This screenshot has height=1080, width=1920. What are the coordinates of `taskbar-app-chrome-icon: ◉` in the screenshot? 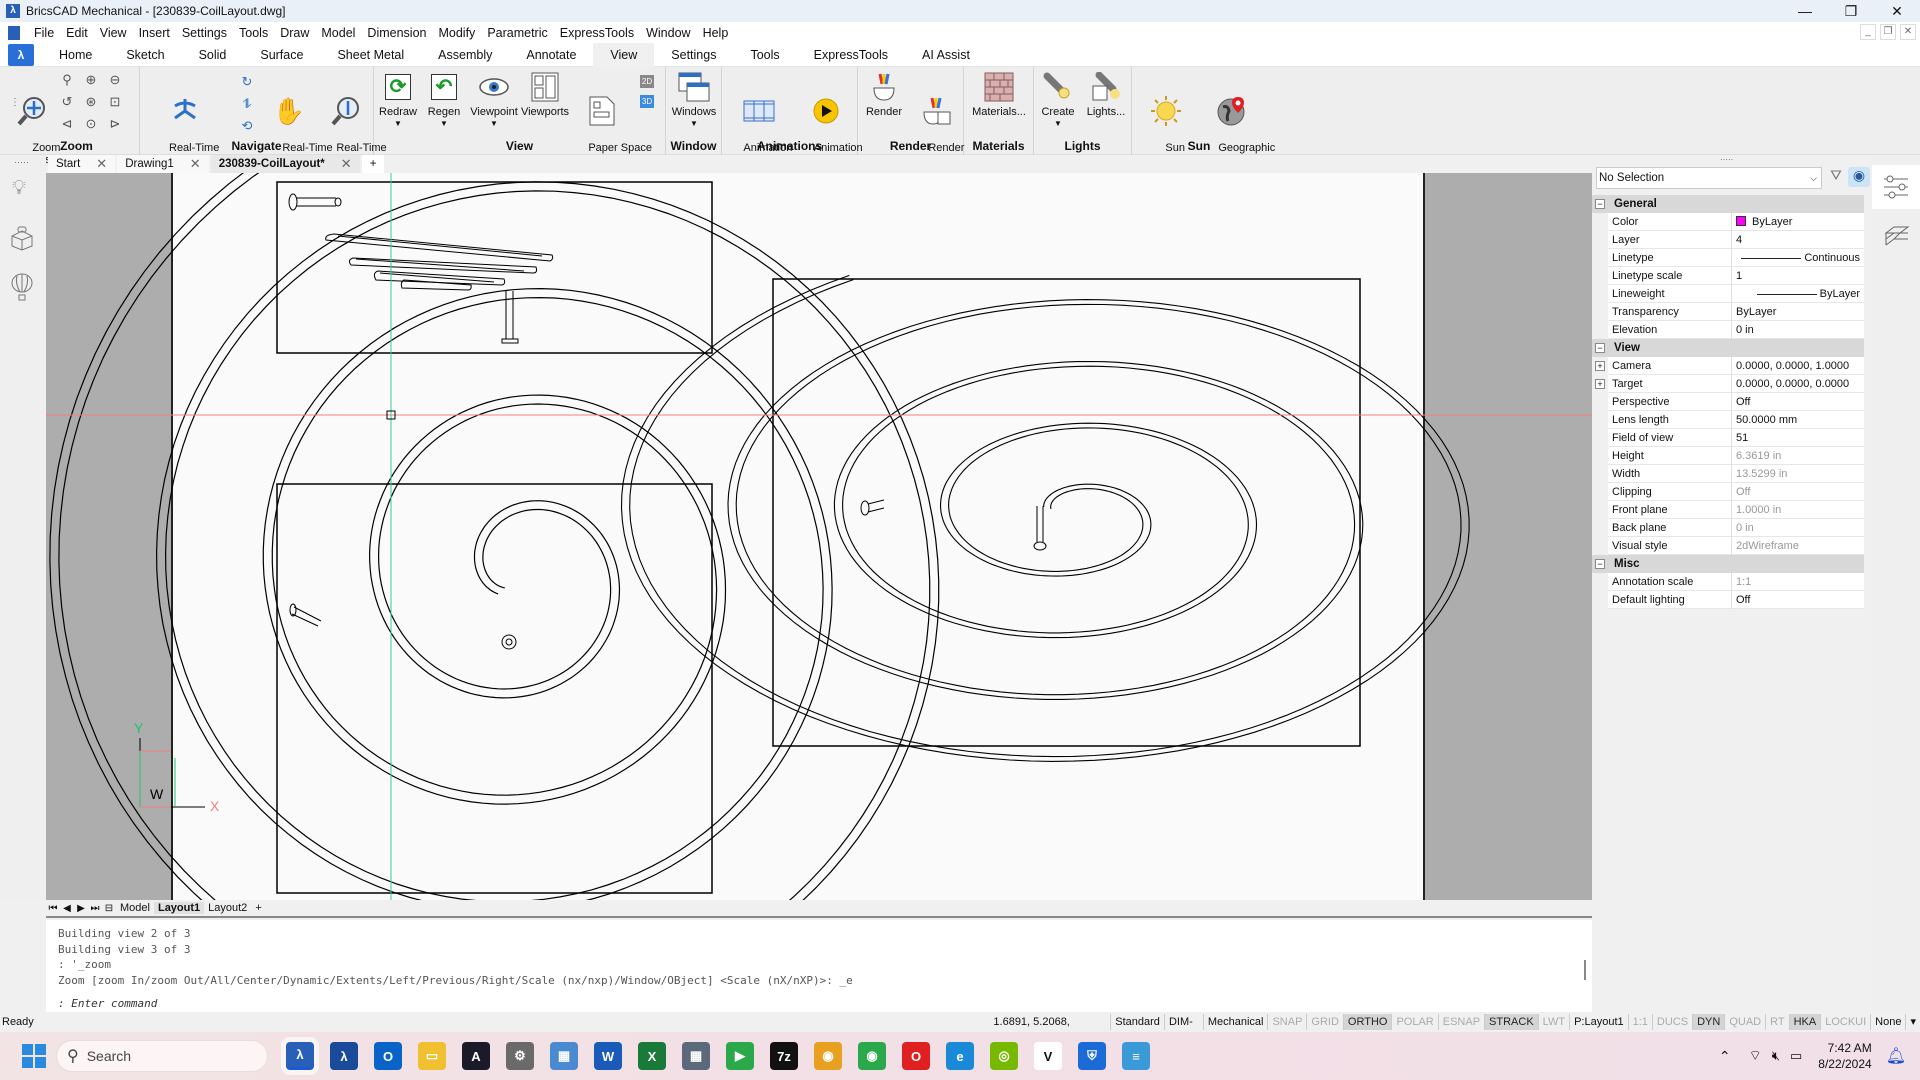 It's located at (872, 1056).